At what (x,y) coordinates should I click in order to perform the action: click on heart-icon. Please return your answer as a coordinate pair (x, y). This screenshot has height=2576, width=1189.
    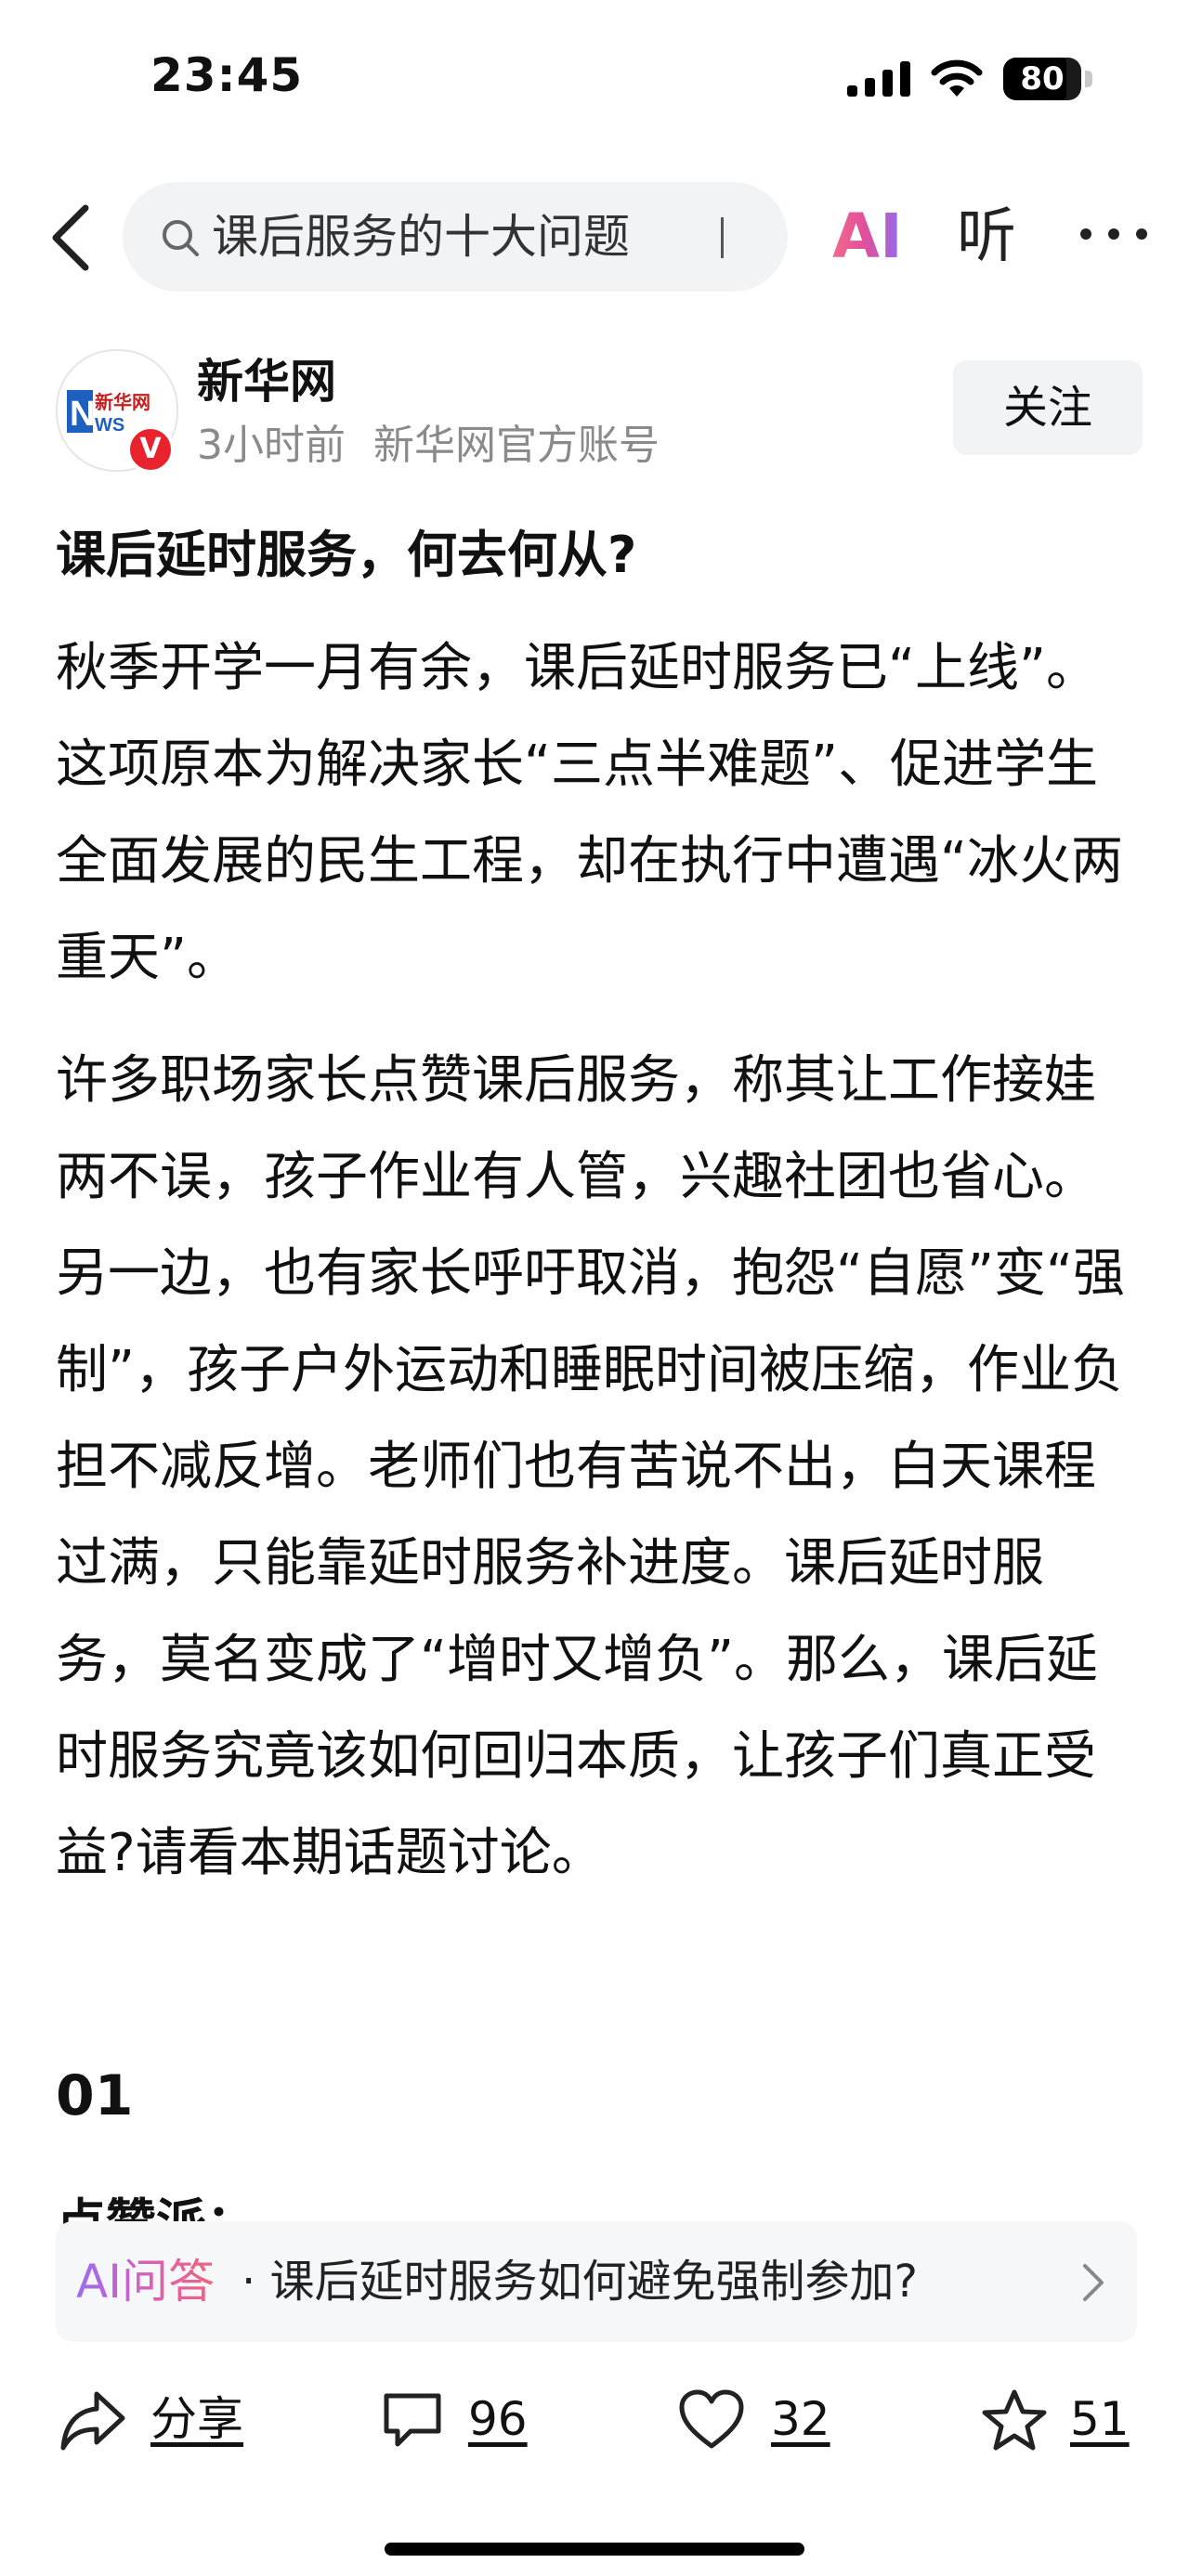
    Looking at the image, I should click on (711, 2419).